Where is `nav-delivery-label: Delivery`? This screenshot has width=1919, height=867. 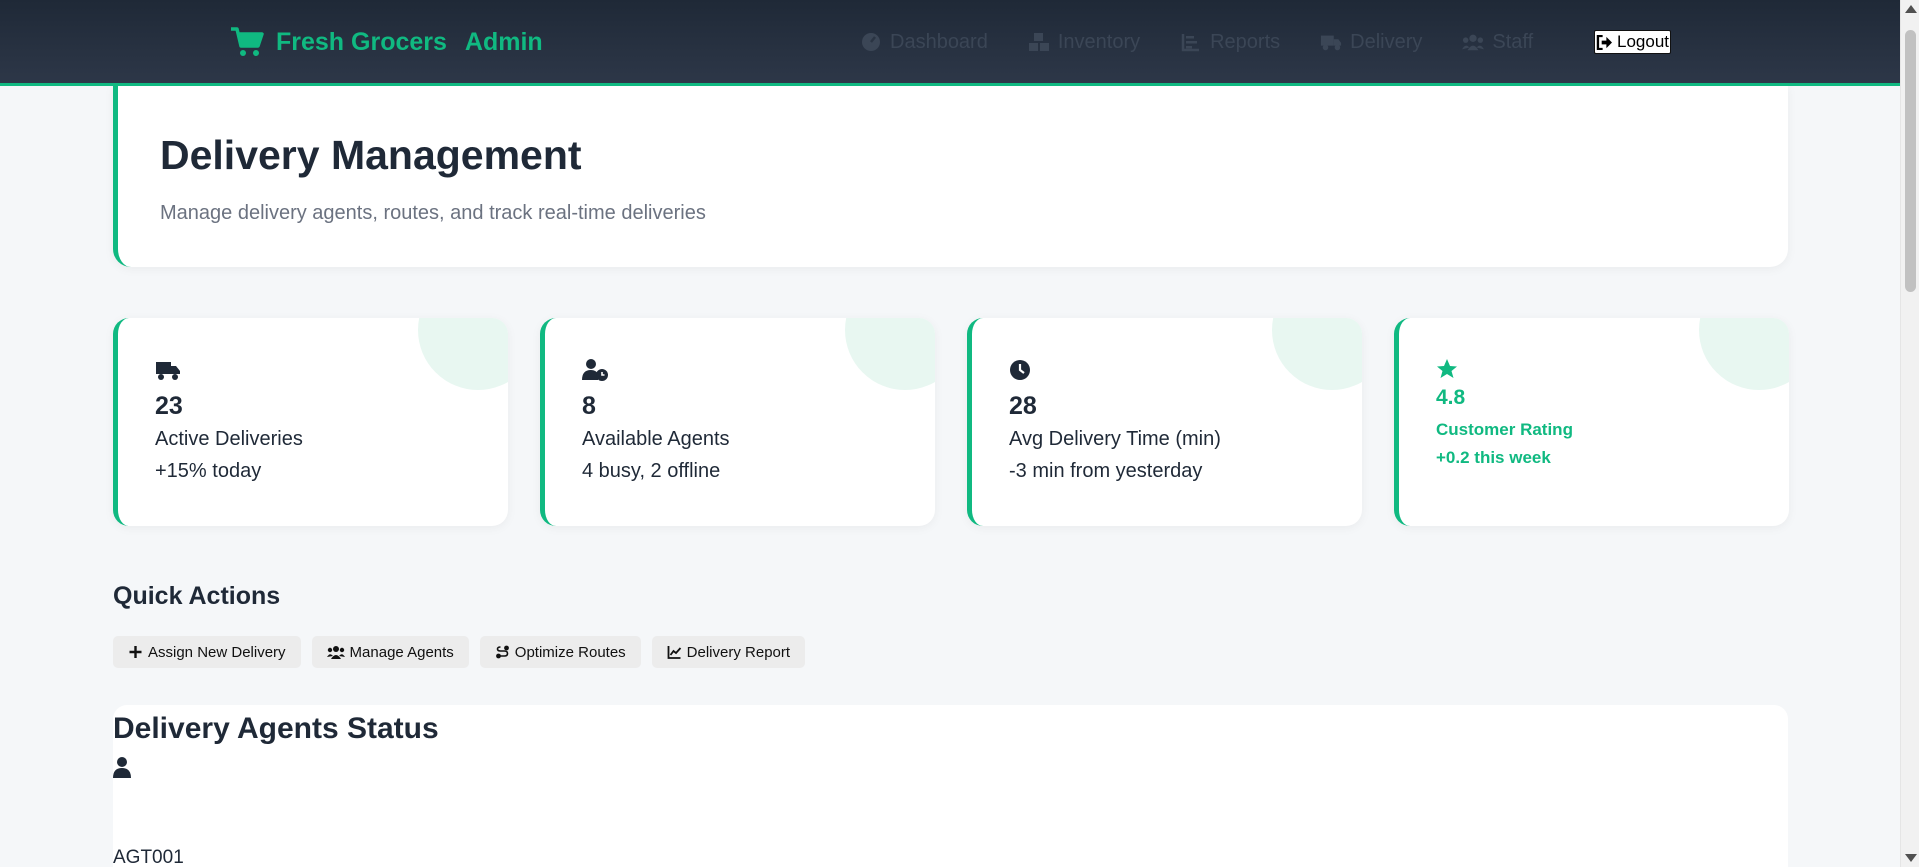
nav-delivery-label: Delivery is located at coordinates (1386, 41).